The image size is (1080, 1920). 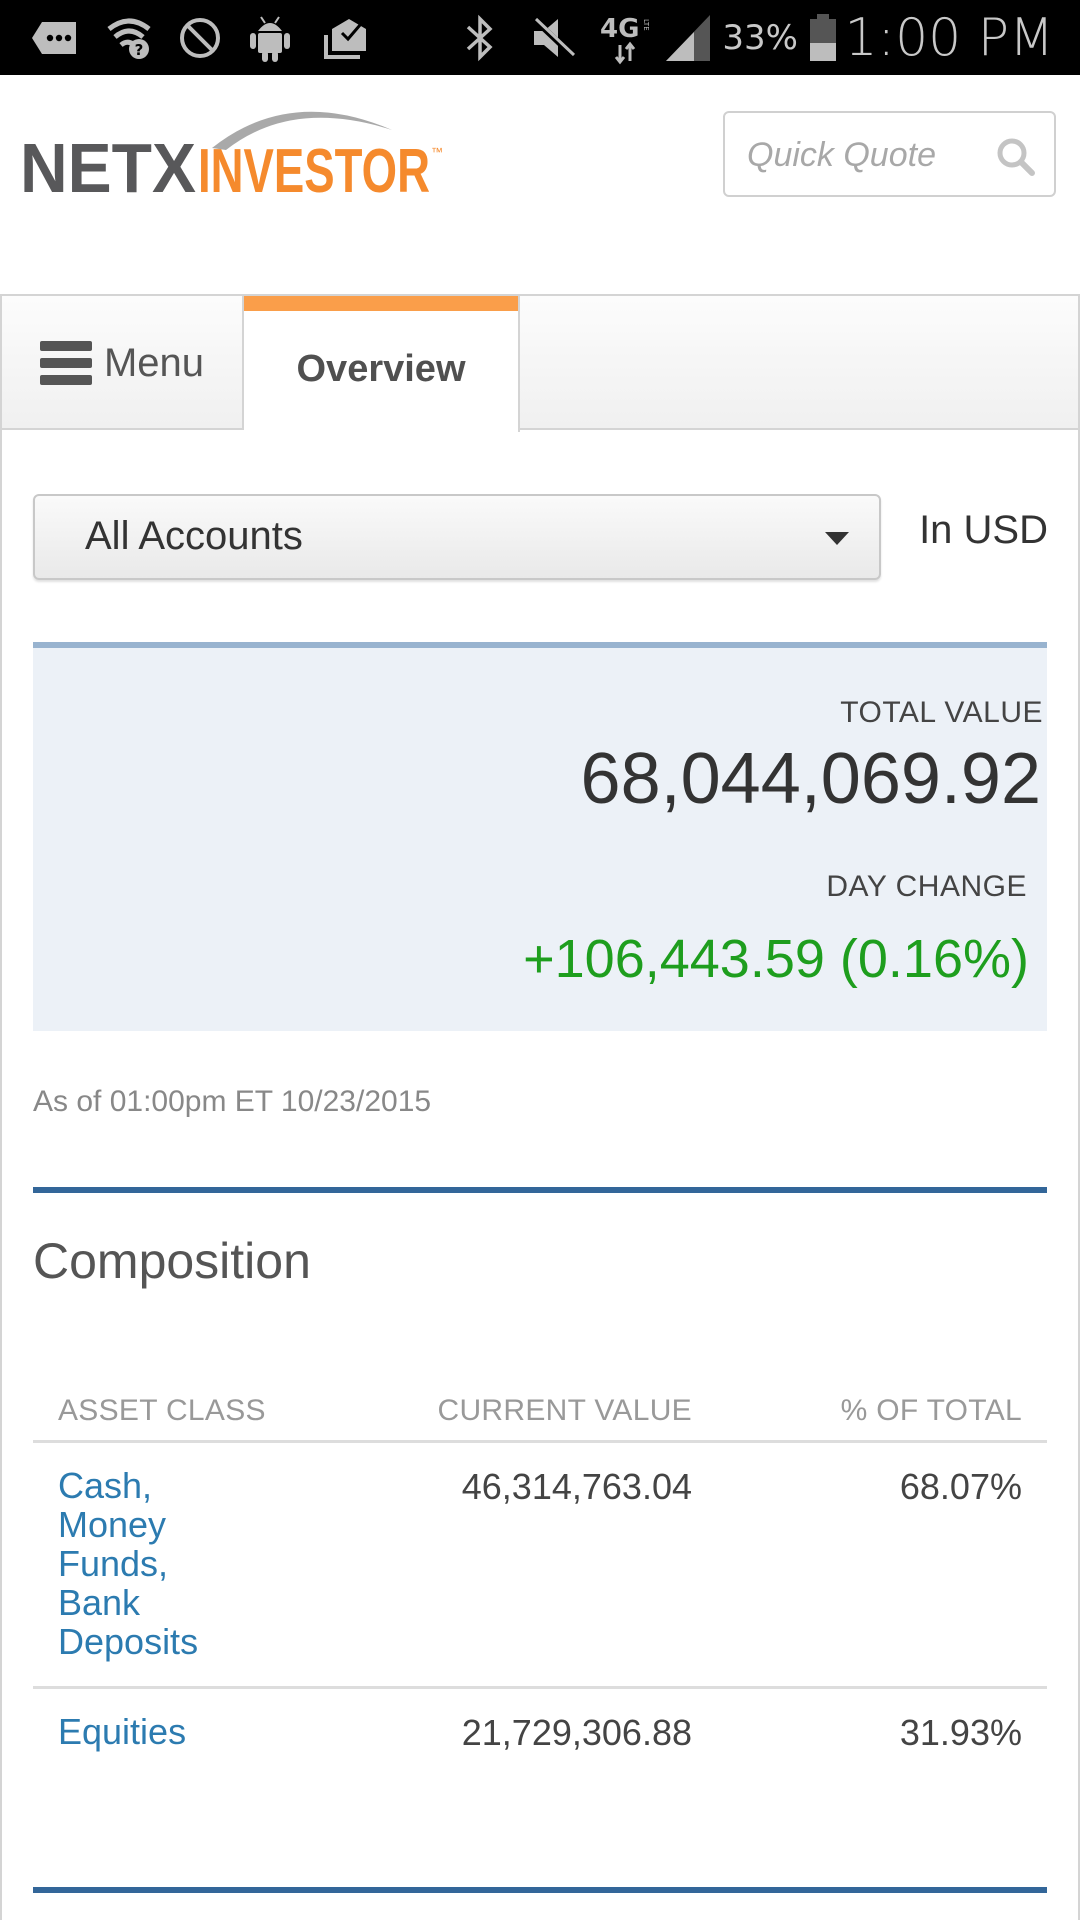 I want to click on chevron-down-icon, so click(x=837, y=538).